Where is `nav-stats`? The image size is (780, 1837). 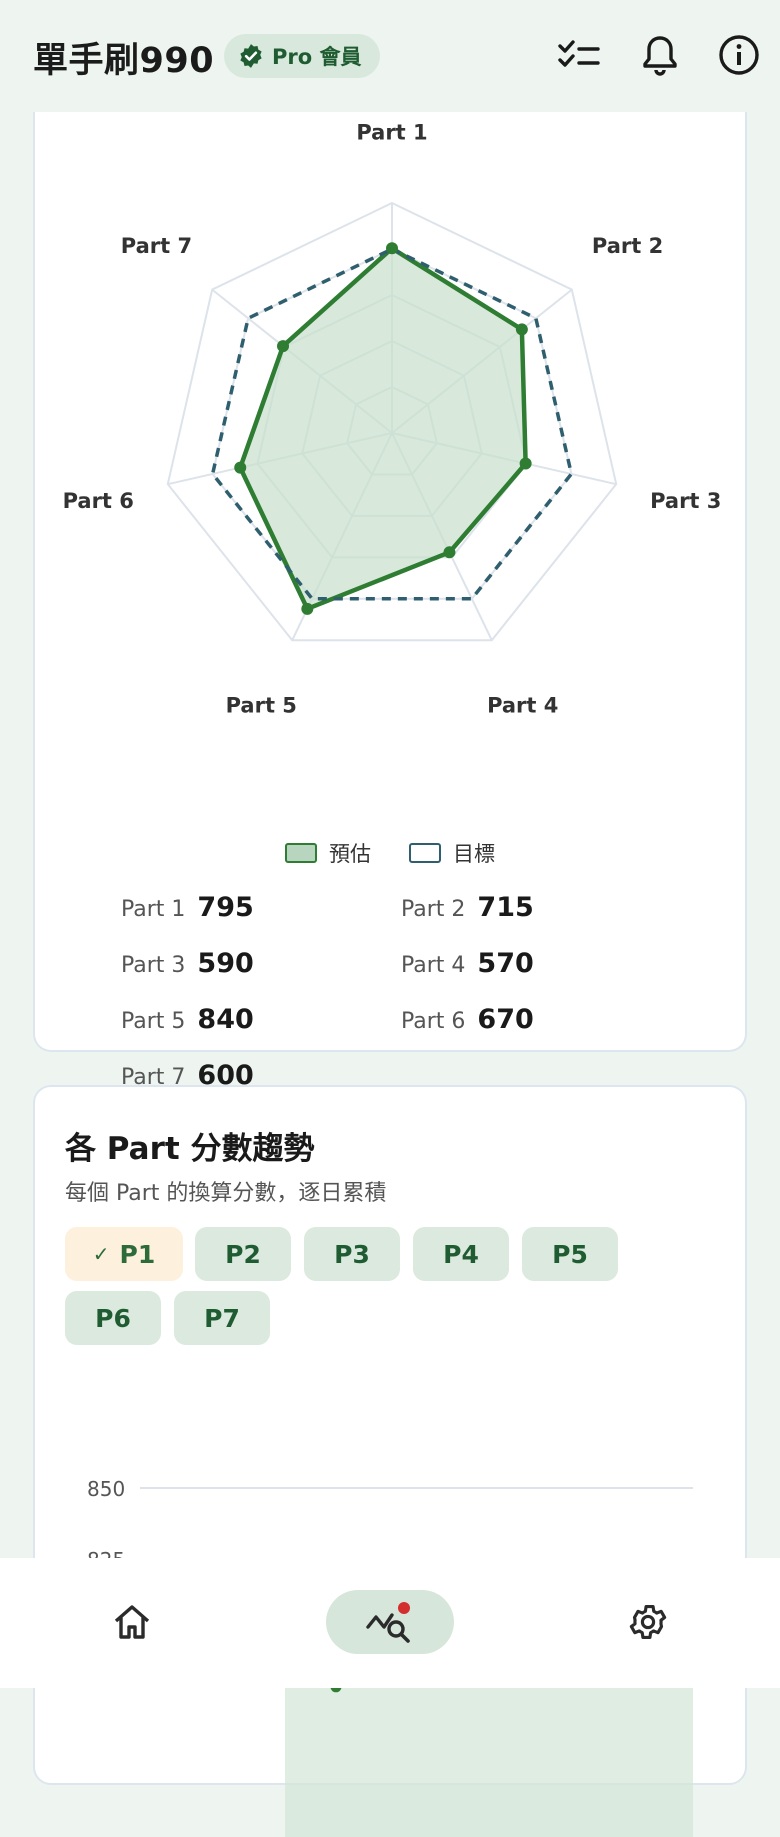 nav-stats is located at coordinates (390, 1622).